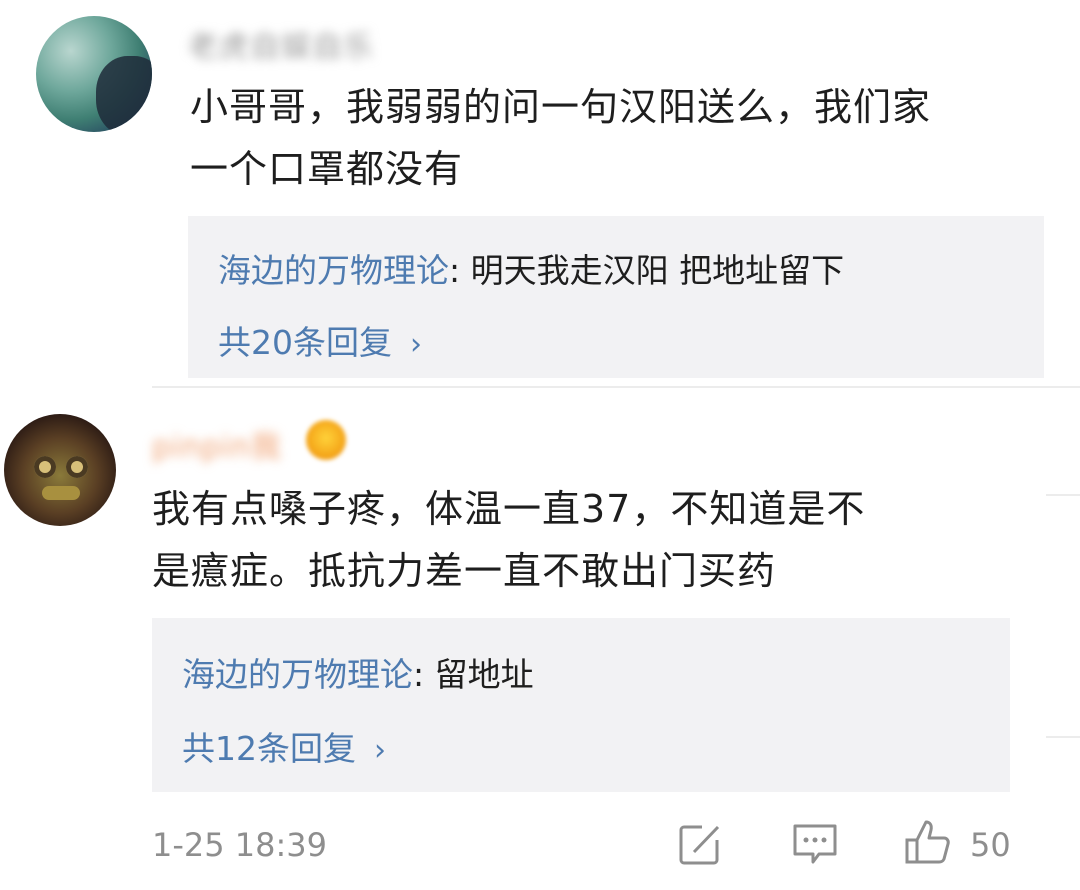 The image size is (1080, 890). I want to click on reply-line: 海边的万物理论: 留地址, so click(358, 672).